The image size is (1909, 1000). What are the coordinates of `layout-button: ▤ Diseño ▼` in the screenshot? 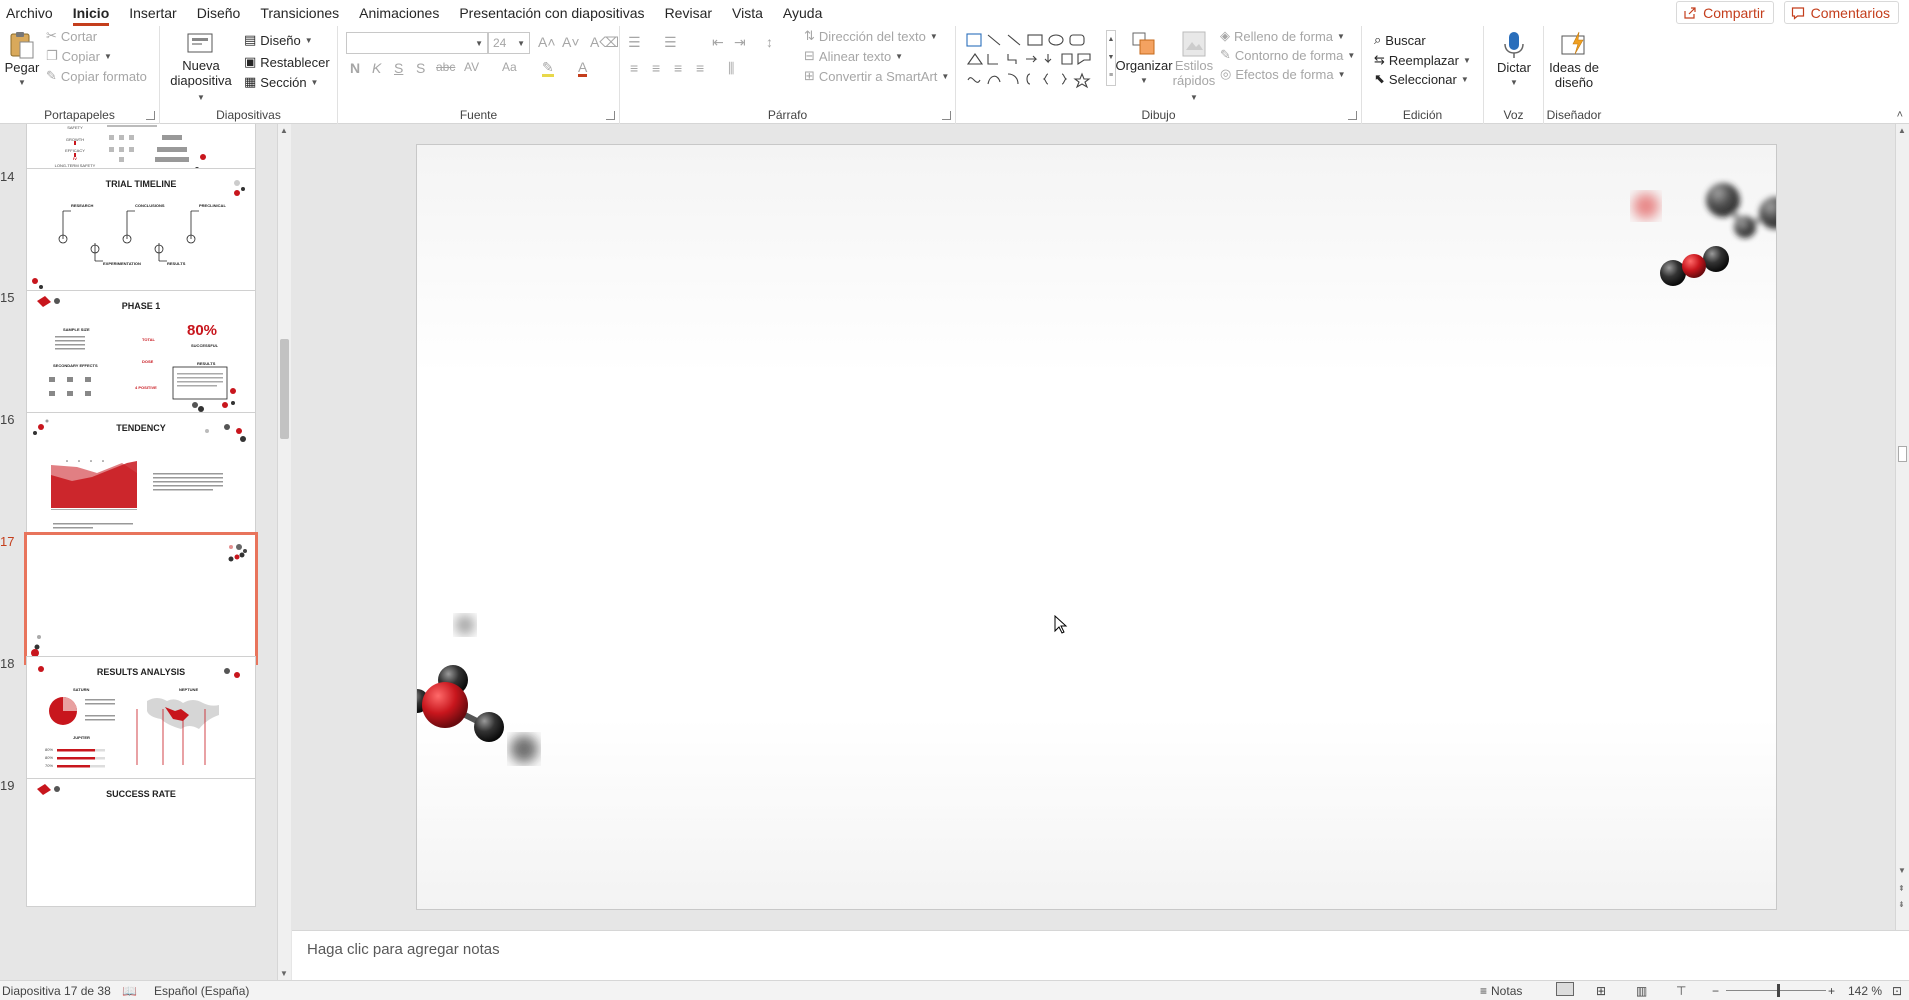 It's located at (278, 40).